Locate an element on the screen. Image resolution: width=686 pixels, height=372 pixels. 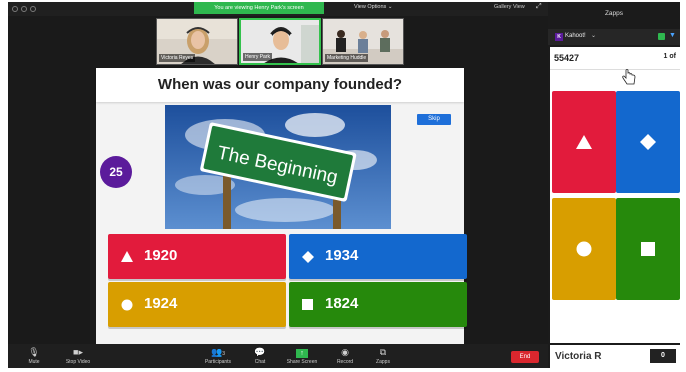
app-name: Kahoot! is located at coordinates (575, 36).